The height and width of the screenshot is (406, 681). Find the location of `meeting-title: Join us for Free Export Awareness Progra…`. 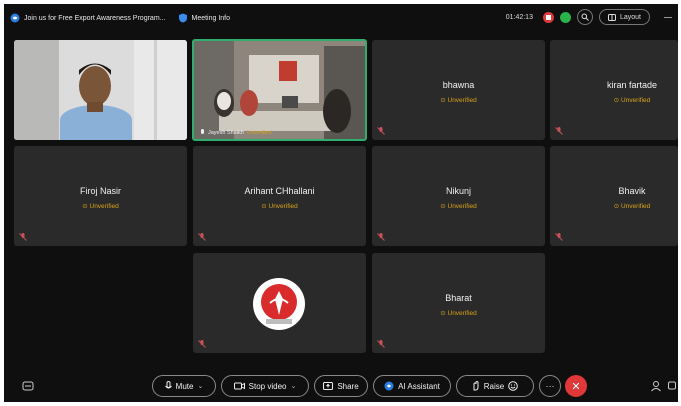

meeting-title: Join us for Free Export Awareness Progra… is located at coordinates (88, 18).